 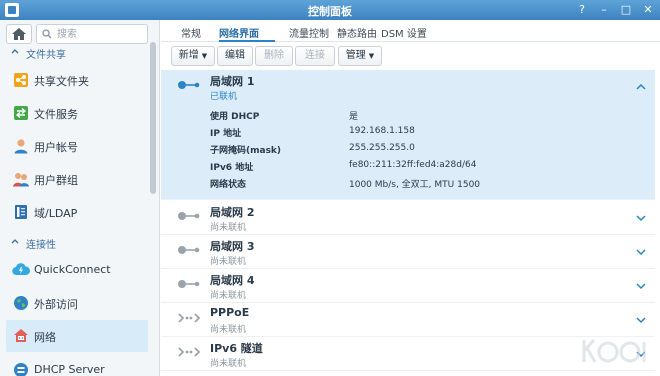 I want to click on delete-button: 删除, so click(x=274, y=56).